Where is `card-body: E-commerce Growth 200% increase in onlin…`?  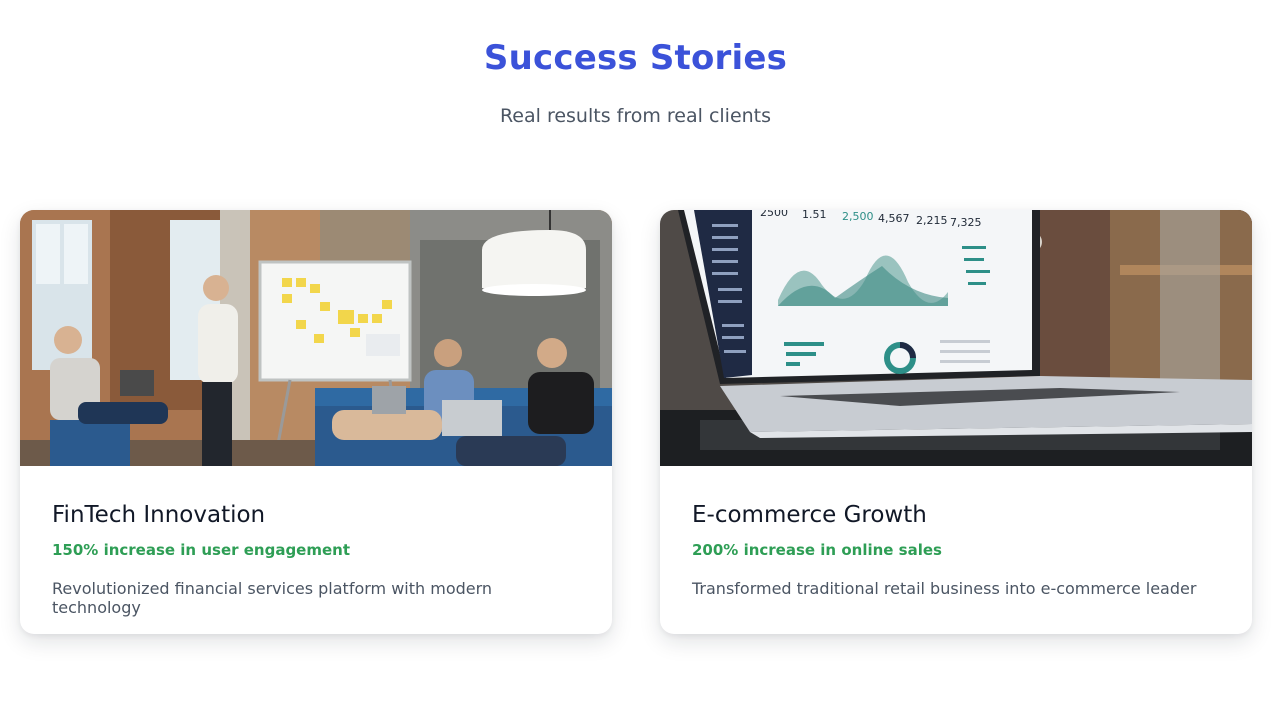
card-body: E-commerce Growth 200% increase in onlin… is located at coordinates (956, 532).